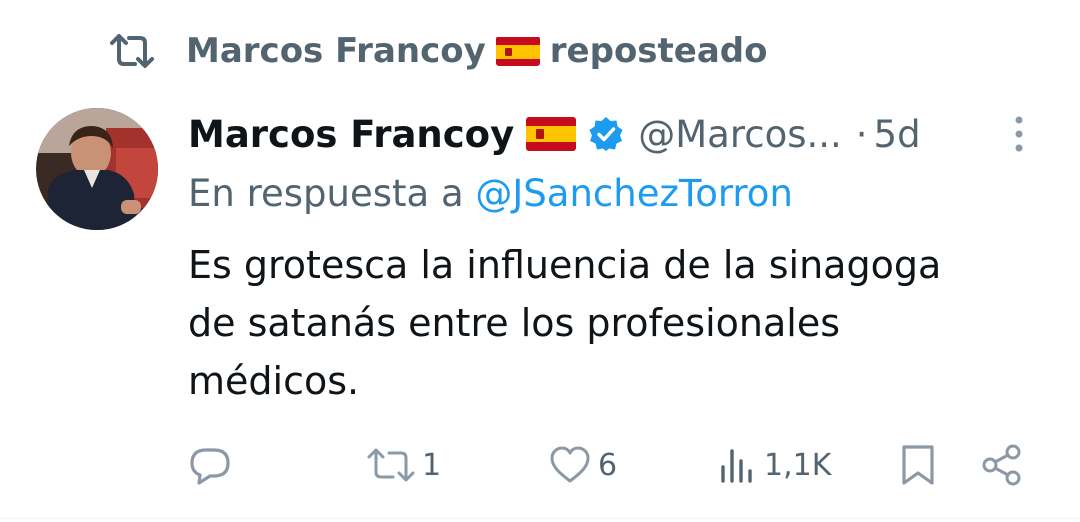  What do you see at coordinates (336, 51) in the screenshot?
I see `repost-user-name: Marcos Francoy` at bounding box center [336, 51].